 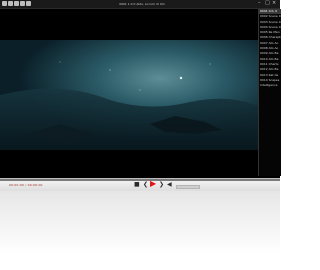 I want to click on next-icon: ❯, so click(x=161, y=185).